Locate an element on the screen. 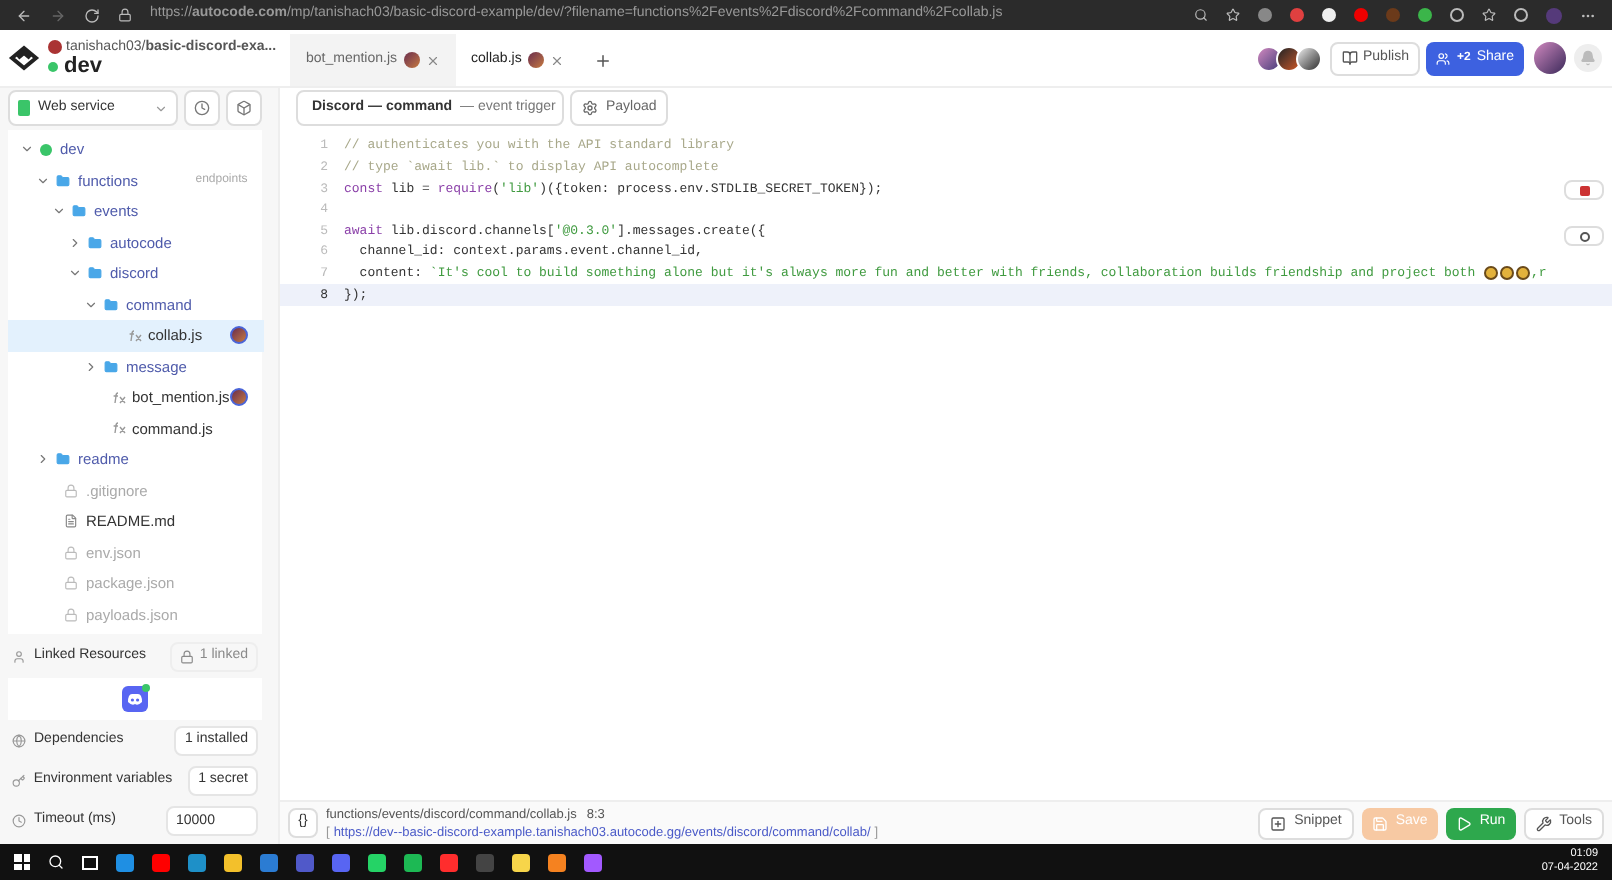  back-icon is located at coordinates (24, 15).